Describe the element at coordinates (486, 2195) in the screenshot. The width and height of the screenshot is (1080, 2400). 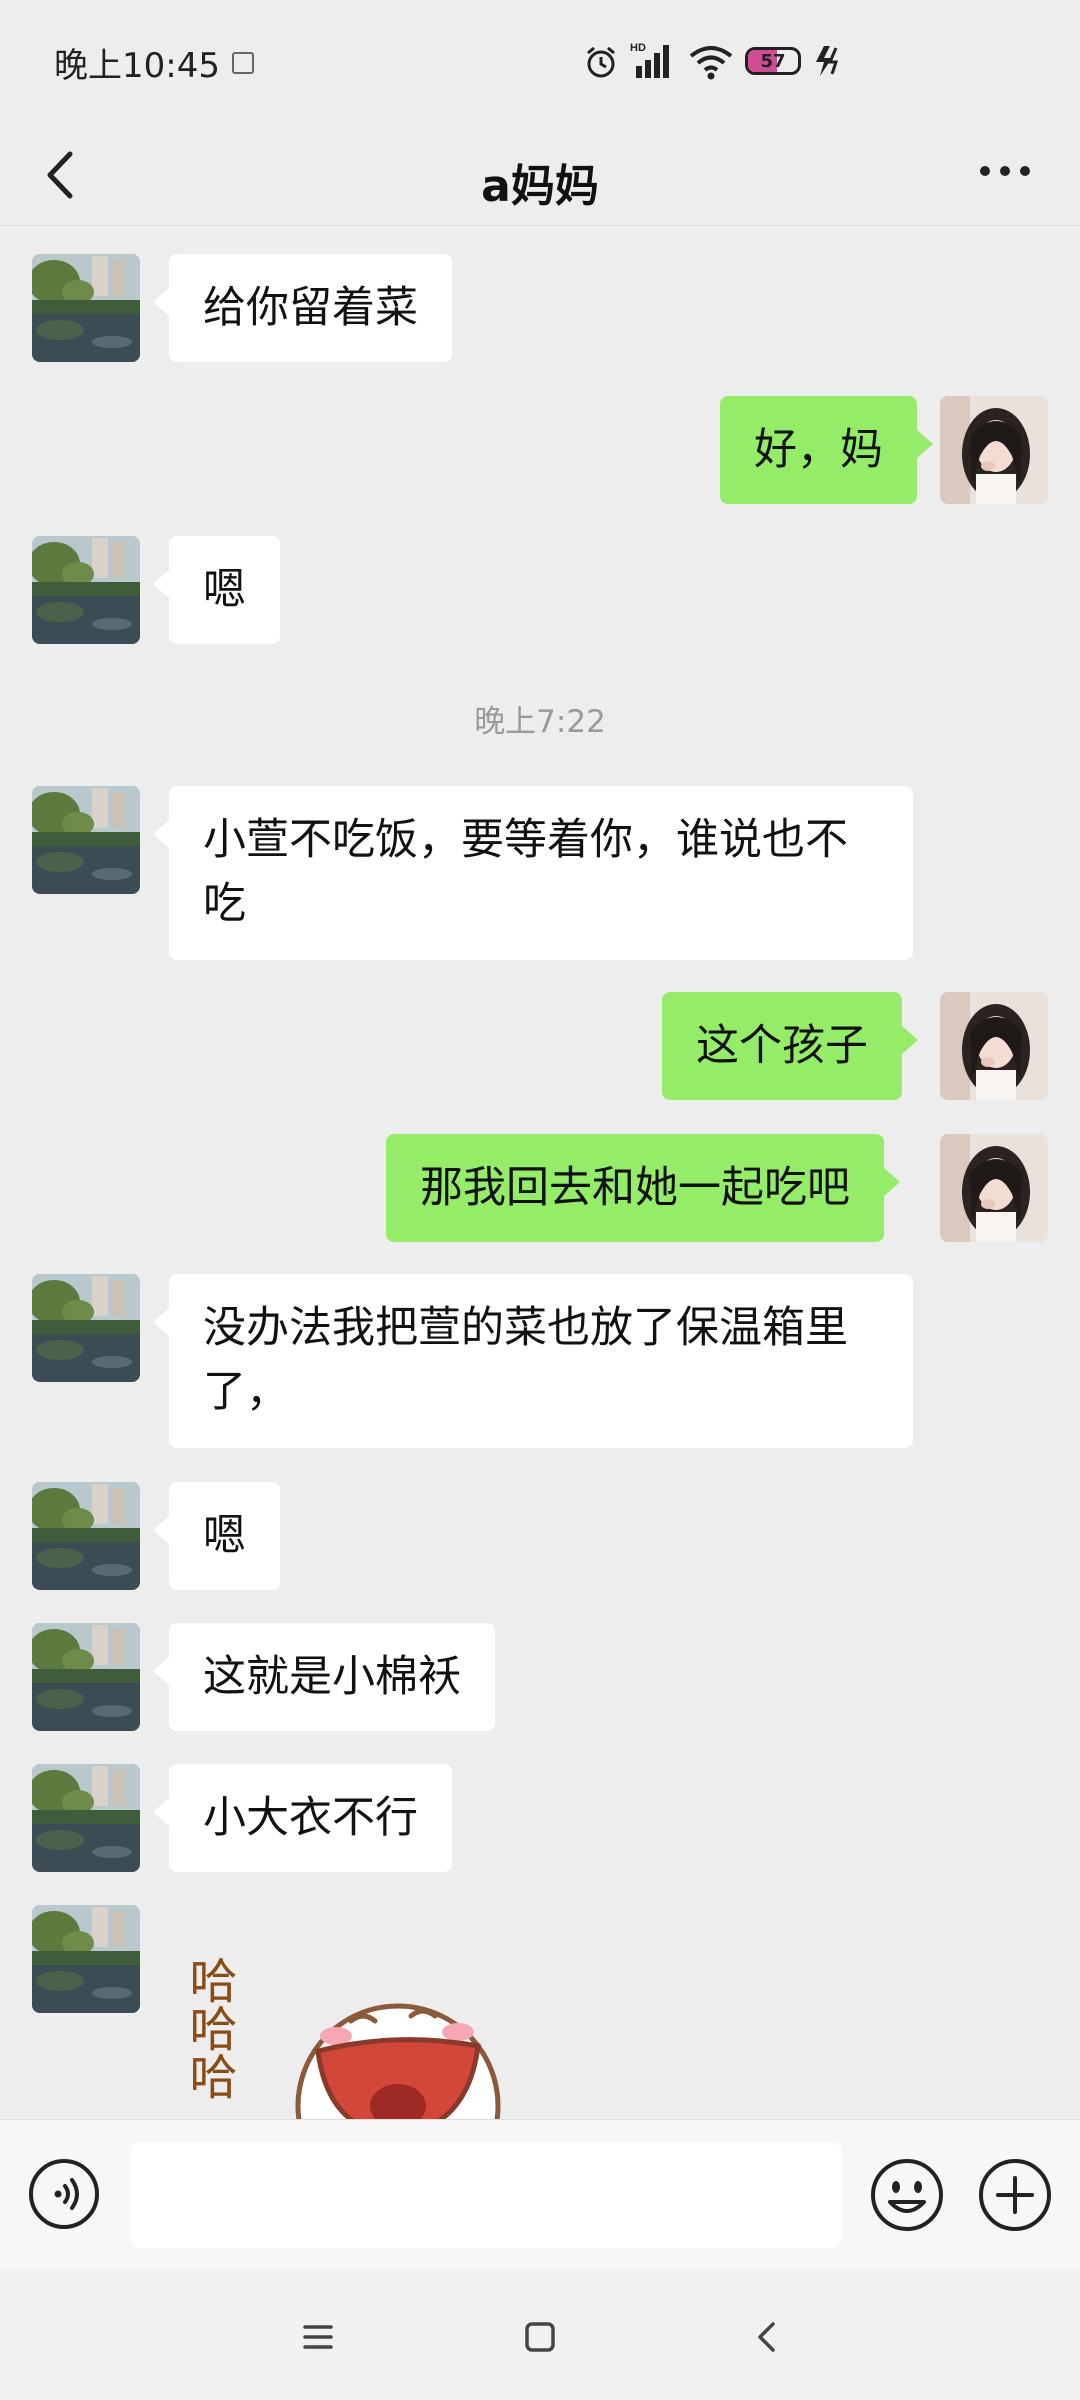
I see `message-input` at that location.